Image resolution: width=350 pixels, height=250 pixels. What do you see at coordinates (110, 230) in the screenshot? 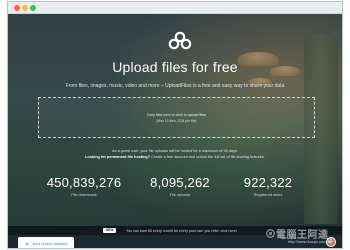
I see `new-badge: NEW` at bounding box center [110, 230].